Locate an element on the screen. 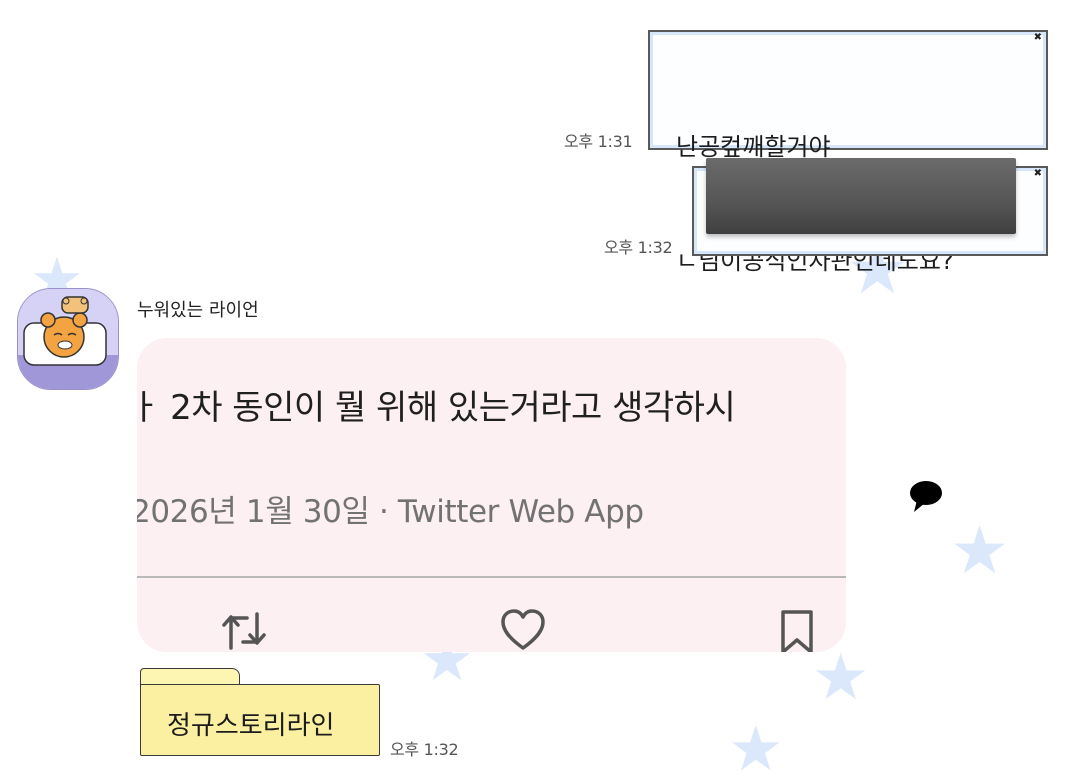 This screenshot has height=784, width=1080. outgoing-message-bubble: ✖ 난공컾깨할거야 ㄴ님이공식인자관인데도요? is located at coordinates (848, 152).